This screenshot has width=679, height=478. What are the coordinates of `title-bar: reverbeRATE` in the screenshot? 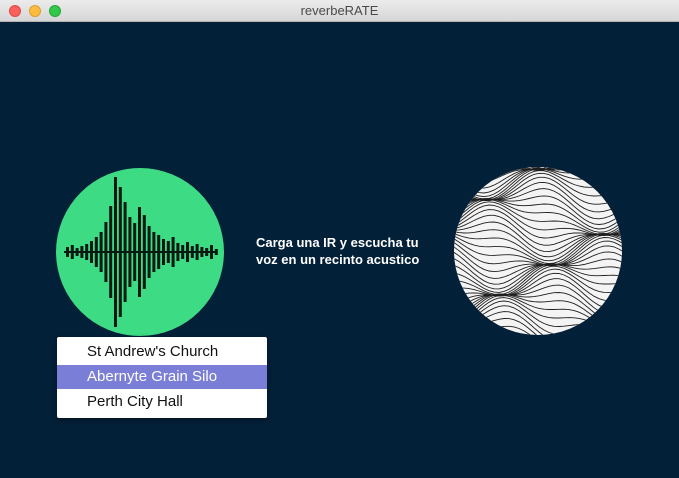 It's located at (339, 11).